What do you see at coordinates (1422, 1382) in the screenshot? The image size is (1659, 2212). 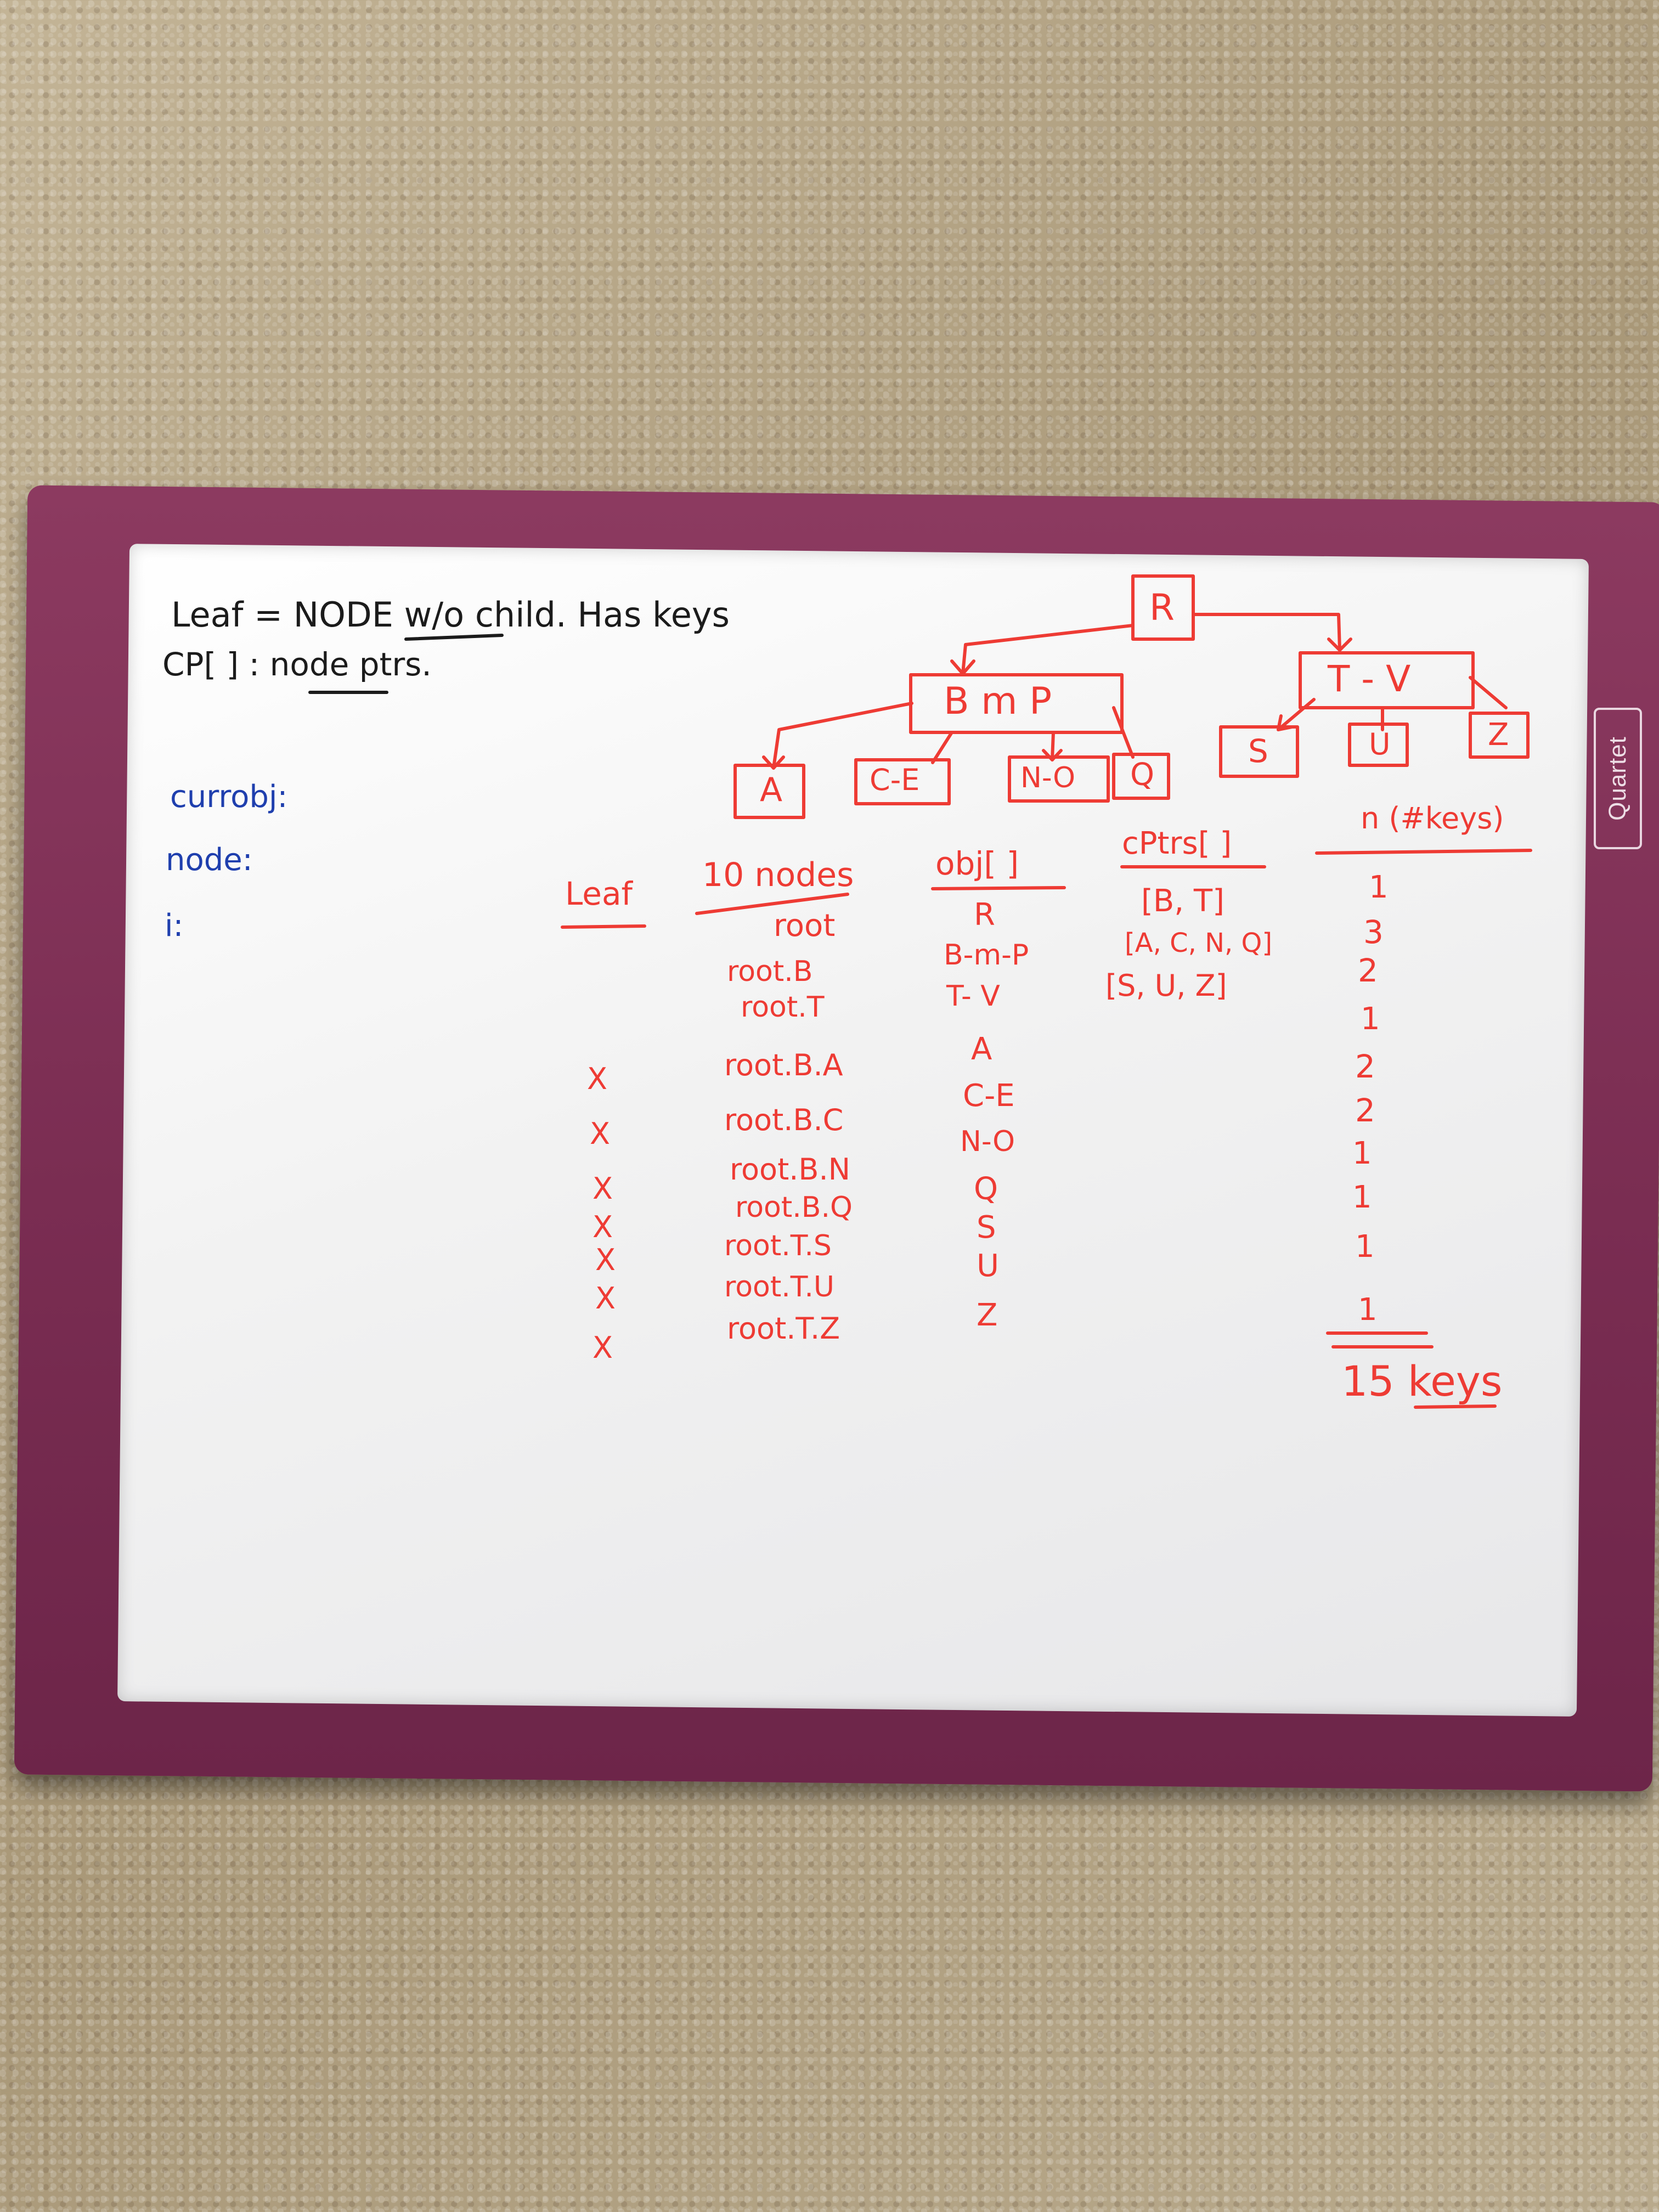 I see `total-keys: 15 keys` at bounding box center [1422, 1382].